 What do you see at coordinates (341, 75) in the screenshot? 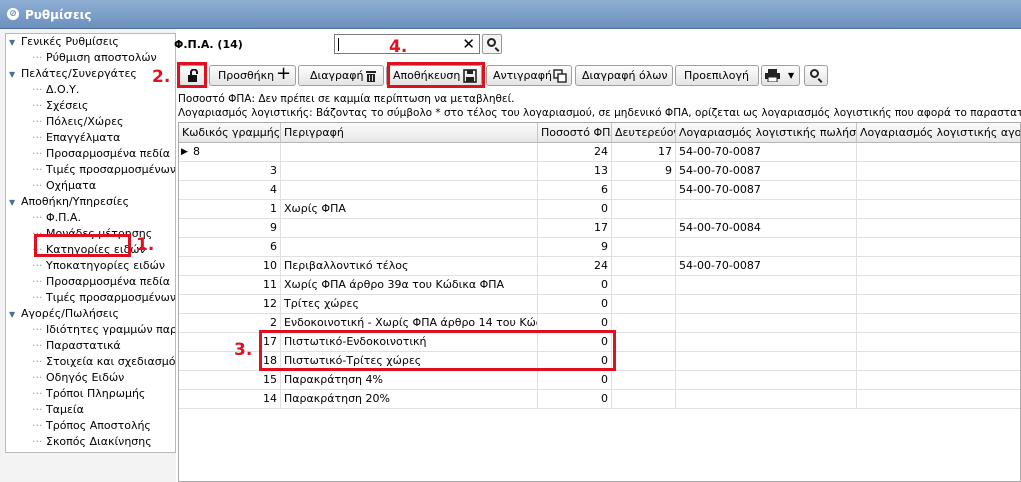
I see `delete-button: Διαγραφή` at bounding box center [341, 75].